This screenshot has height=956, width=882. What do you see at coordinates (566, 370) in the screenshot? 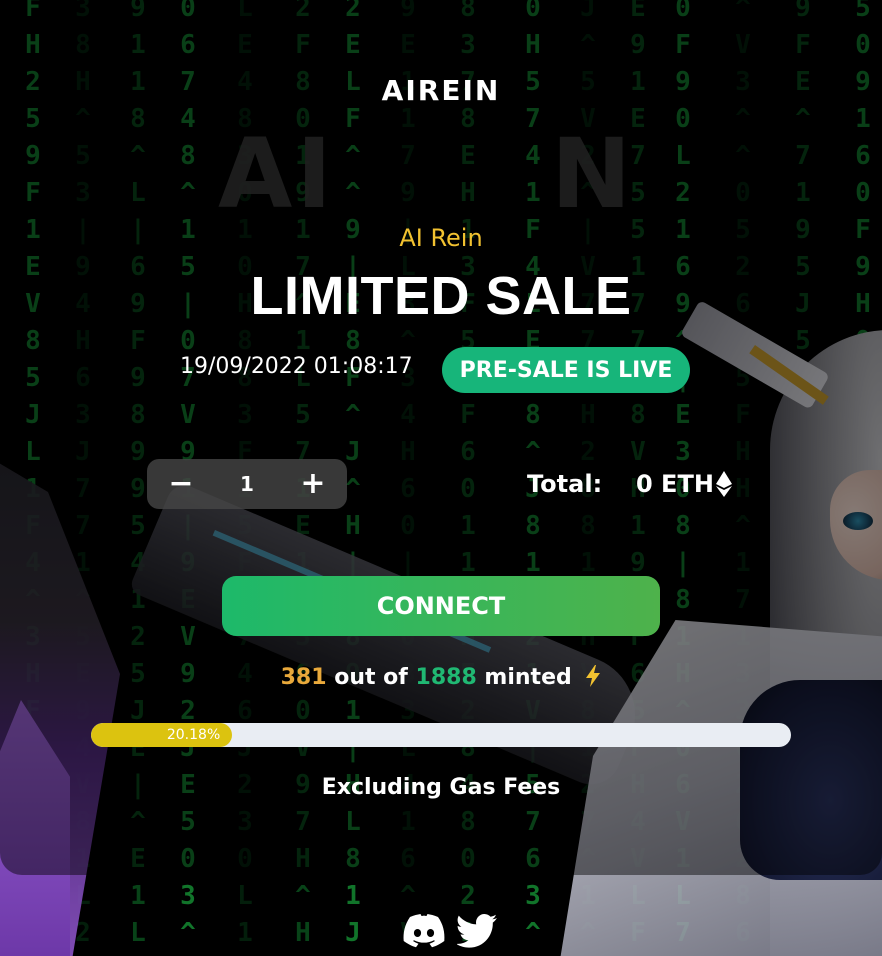
I see `presale-status-badge: PRE-SALE IS LIVE` at bounding box center [566, 370].